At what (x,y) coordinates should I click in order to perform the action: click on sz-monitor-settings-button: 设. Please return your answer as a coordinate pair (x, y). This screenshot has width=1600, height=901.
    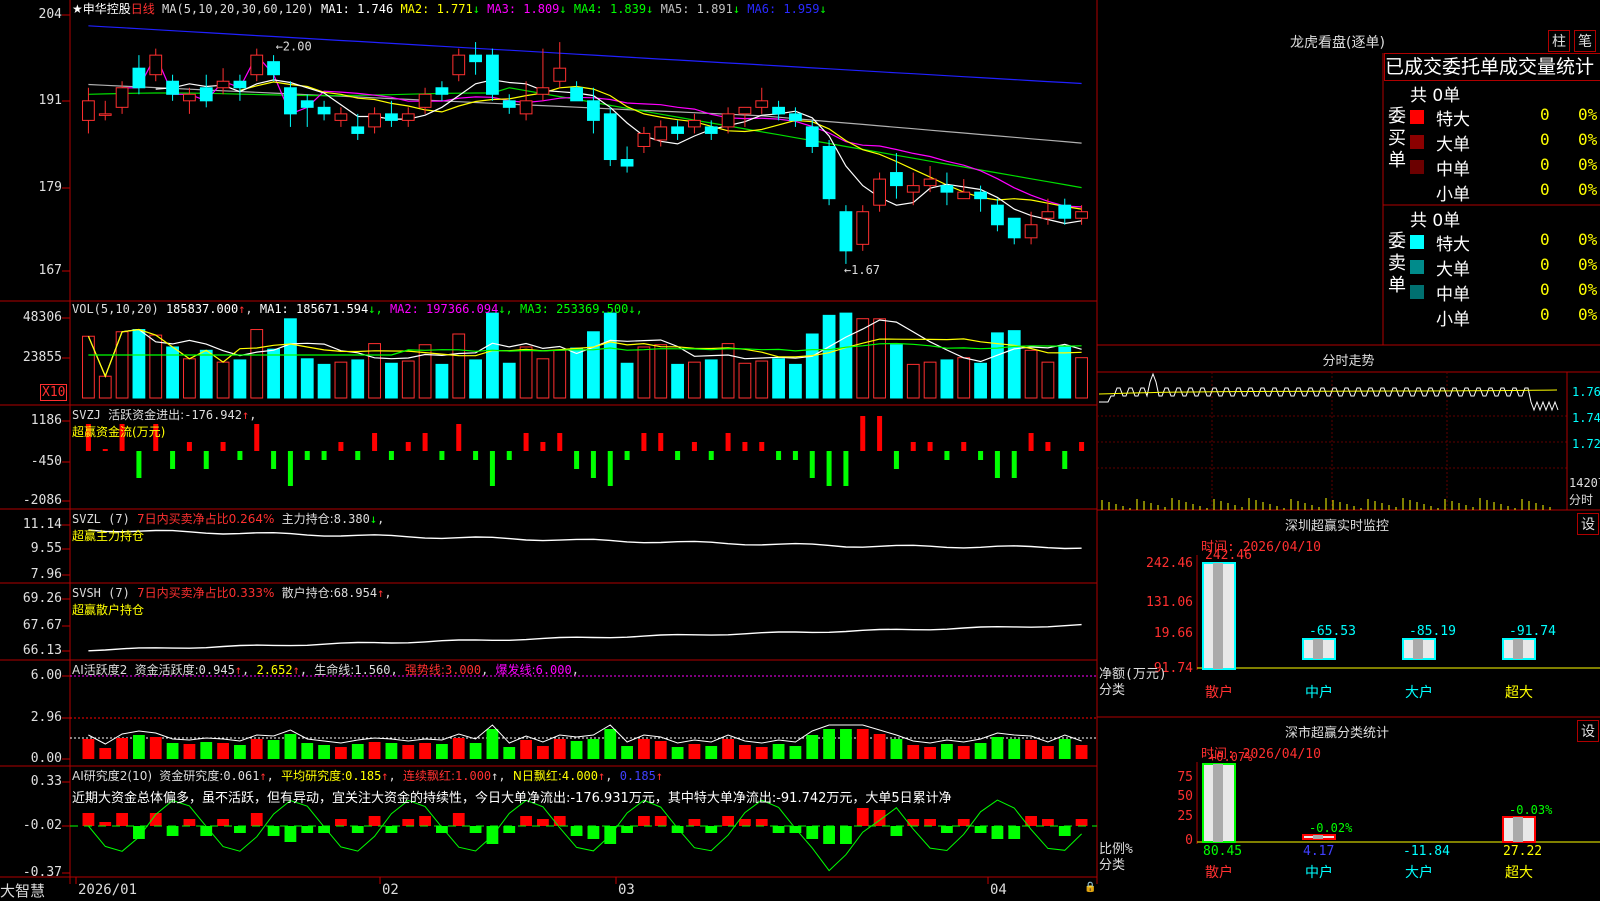
    Looking at the image, I should click on (1588, 524).